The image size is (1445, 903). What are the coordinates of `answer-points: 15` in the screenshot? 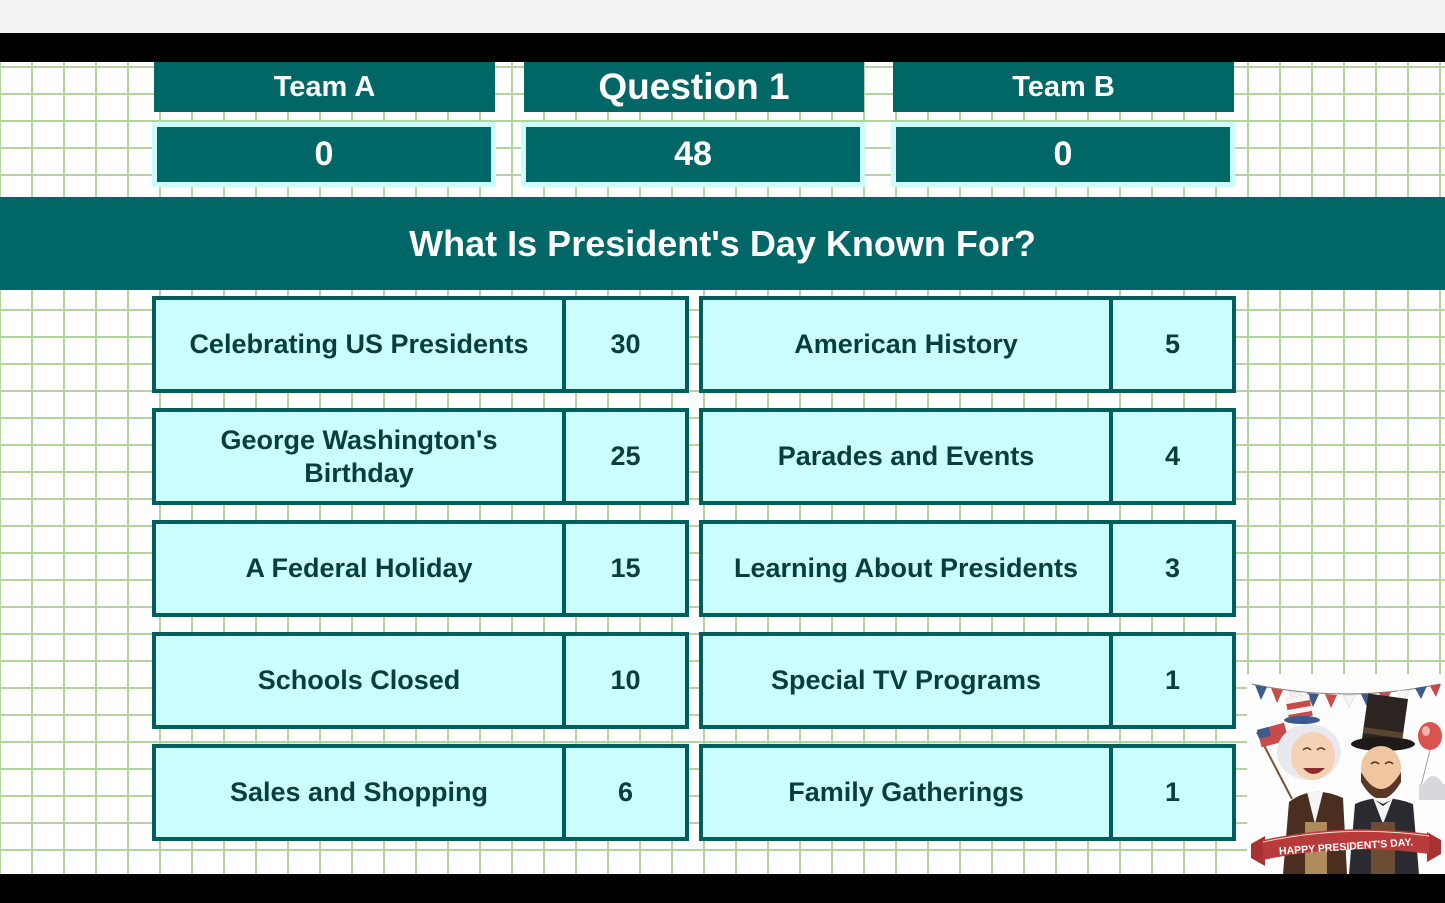 It's located at (625, 568).